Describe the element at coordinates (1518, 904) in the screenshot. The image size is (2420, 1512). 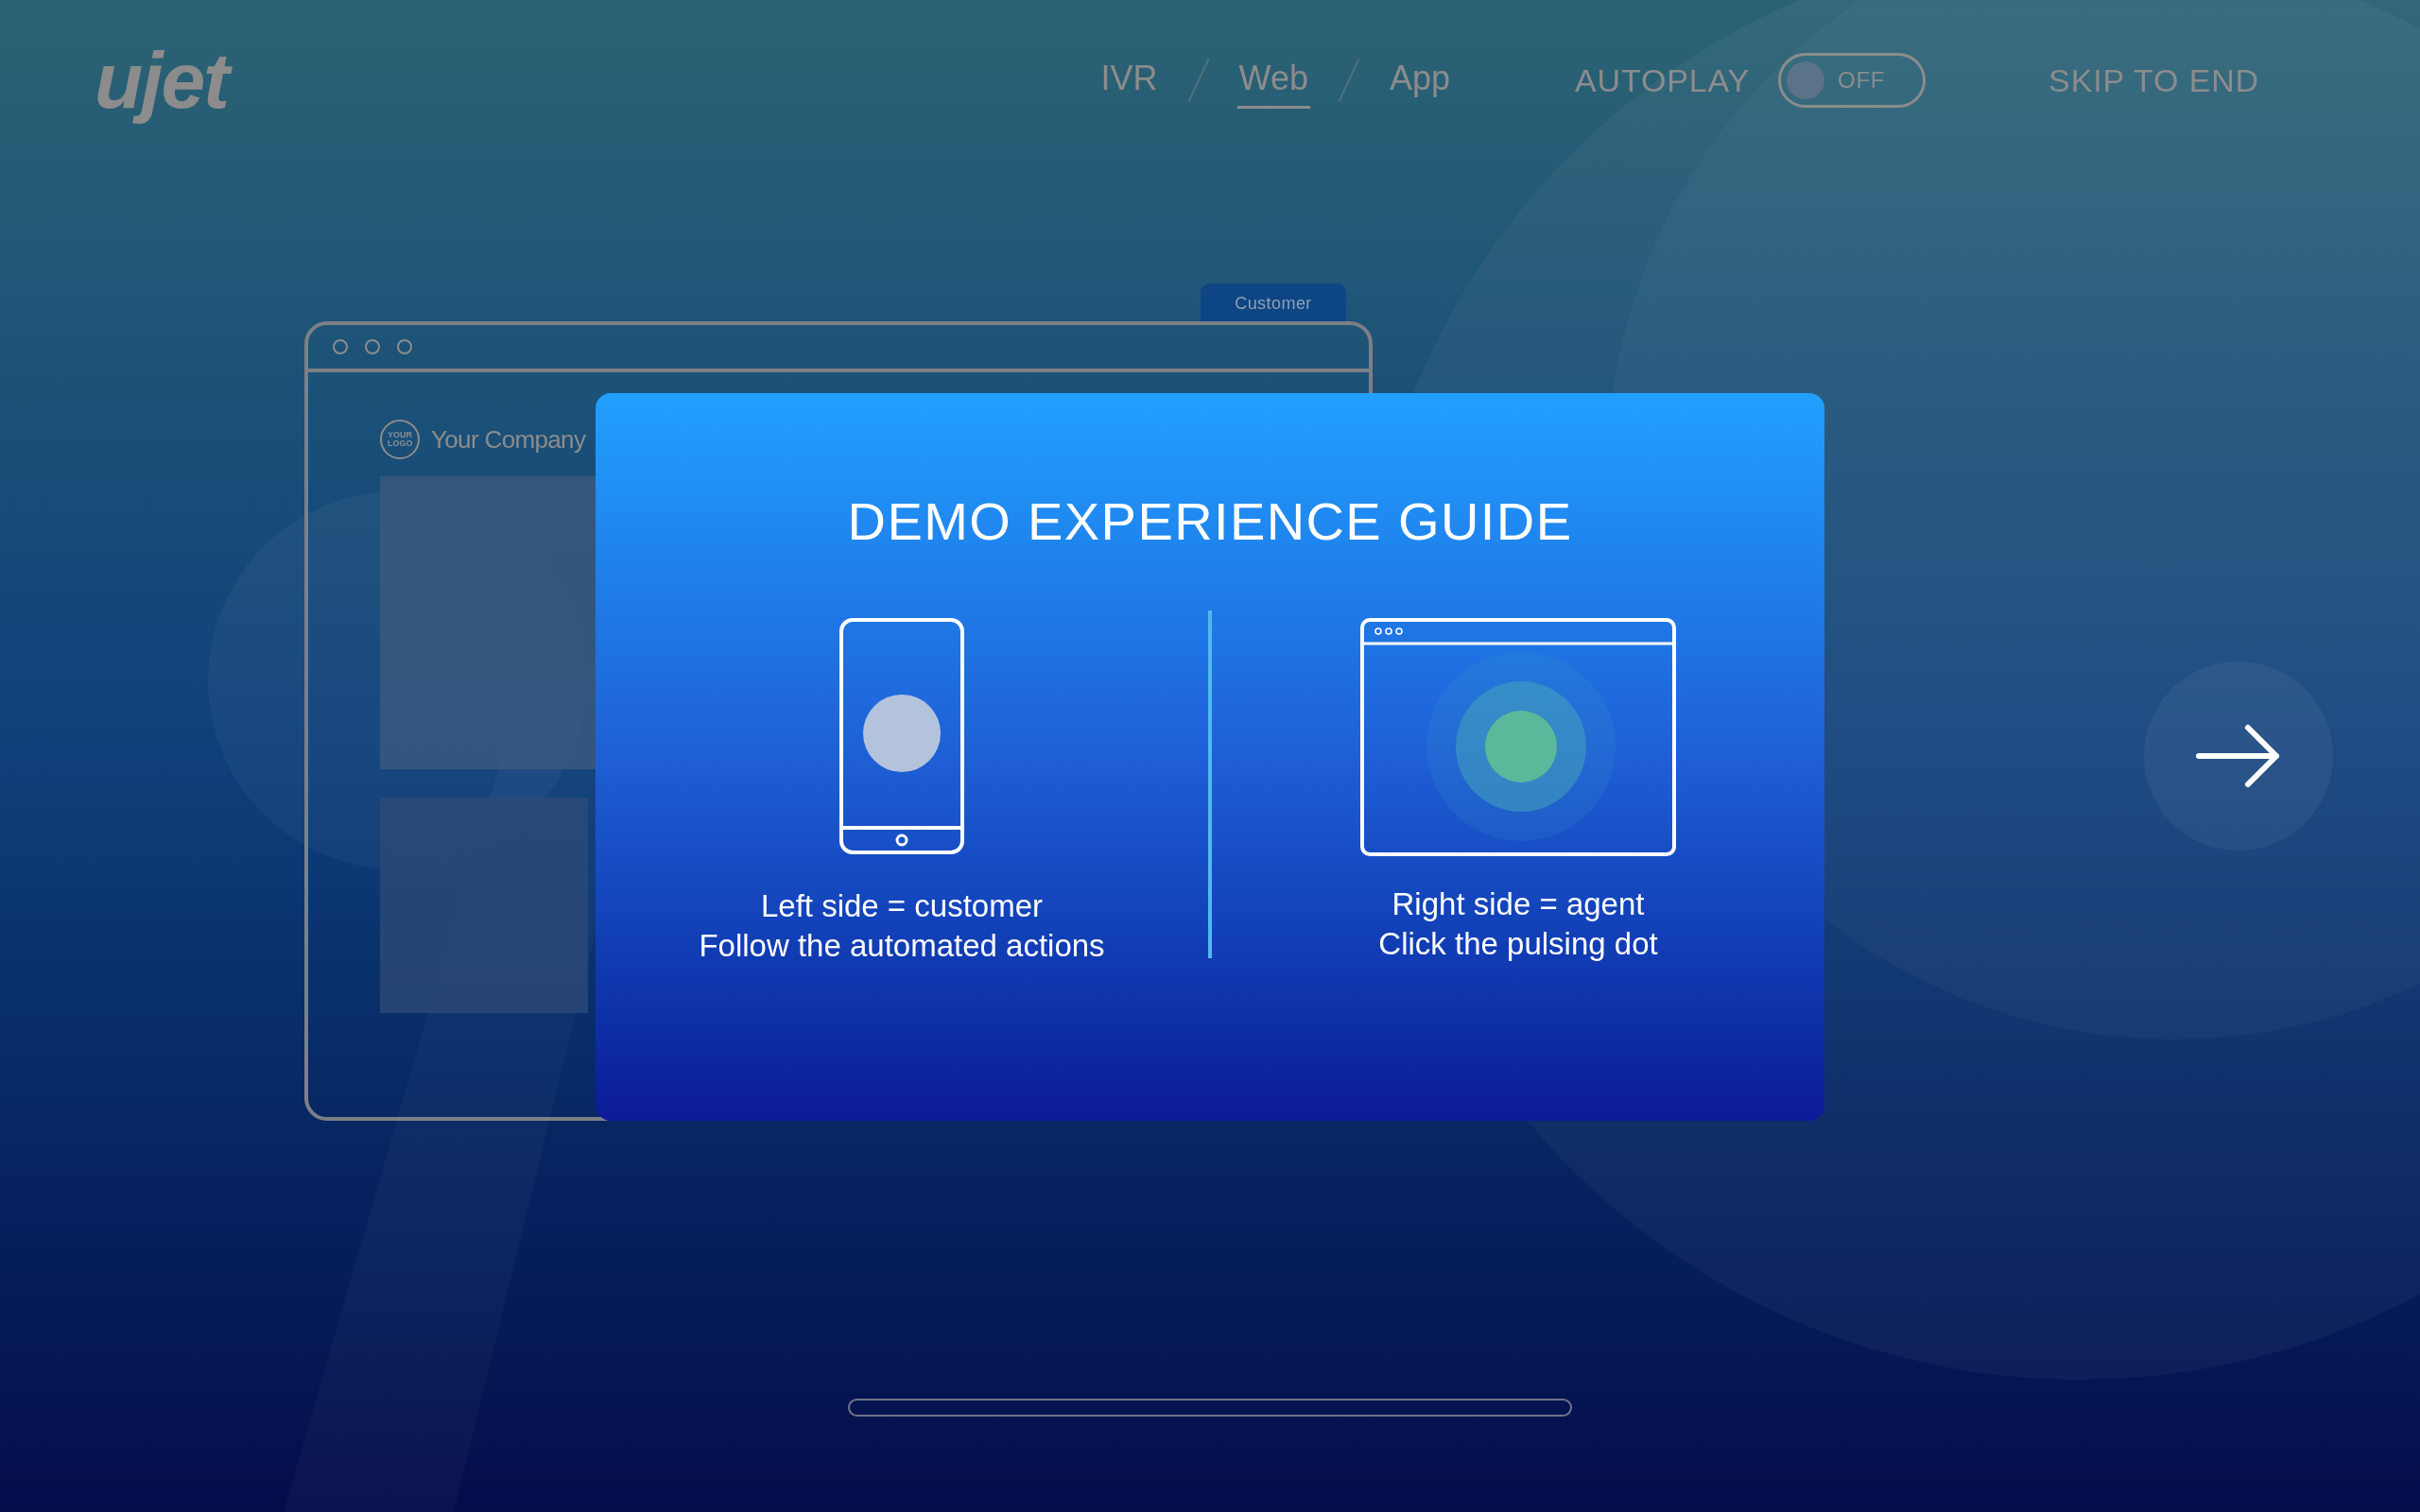
I see `guide-text: Right side = agent` at that location.